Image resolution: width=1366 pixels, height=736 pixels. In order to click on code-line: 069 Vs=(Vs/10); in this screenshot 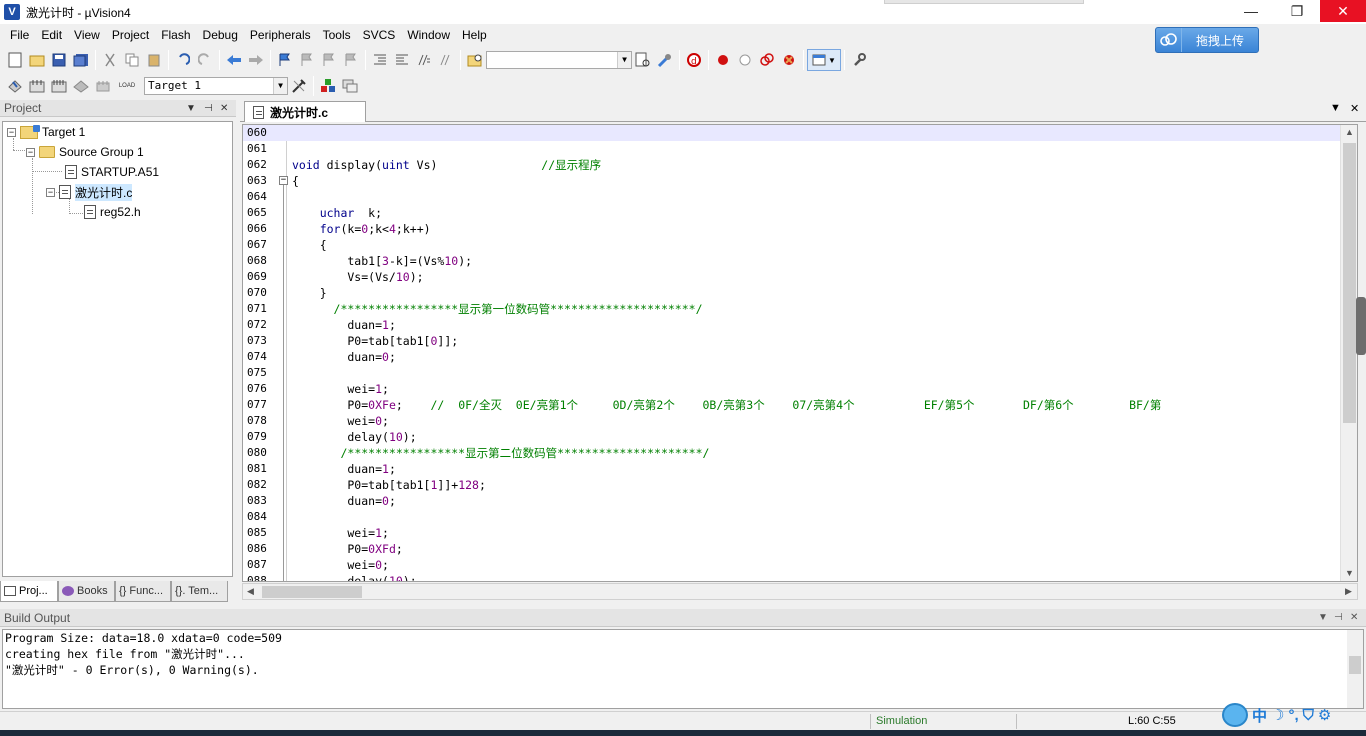, I will do `click(795, 277)`.